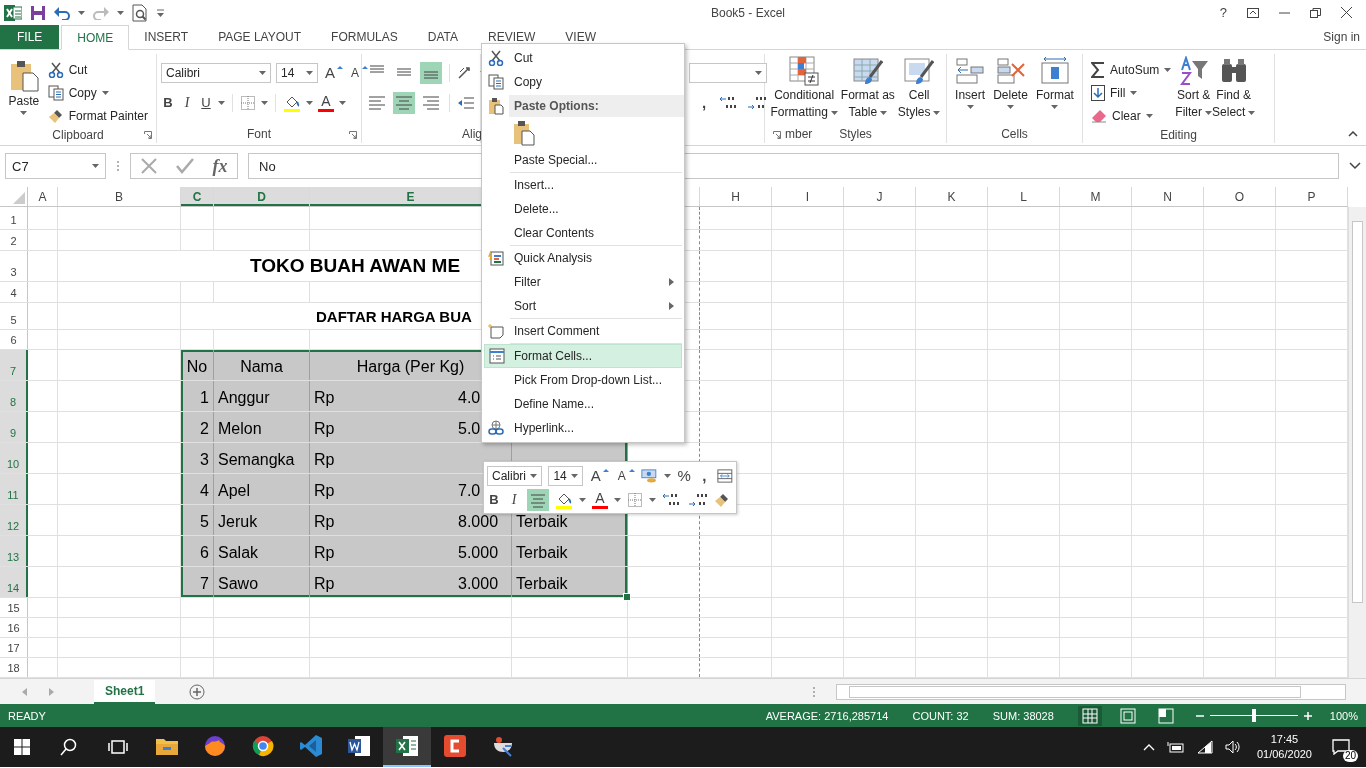  I want to click on ribbon-tab: FILE, so click(30, 37).